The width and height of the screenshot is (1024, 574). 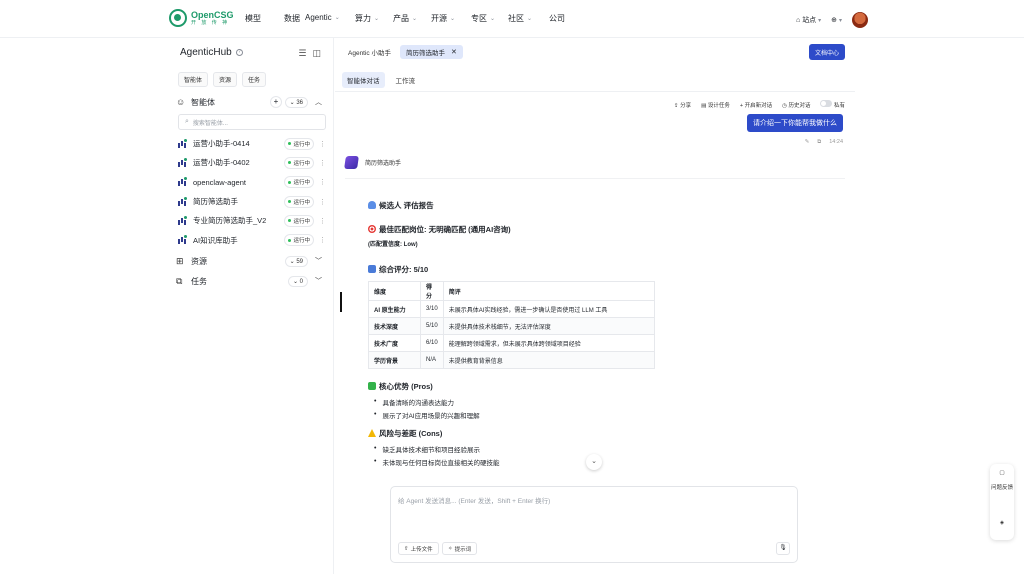 I want to click on prompt-button: ✧ 提示词, so click(x=460, y=548).